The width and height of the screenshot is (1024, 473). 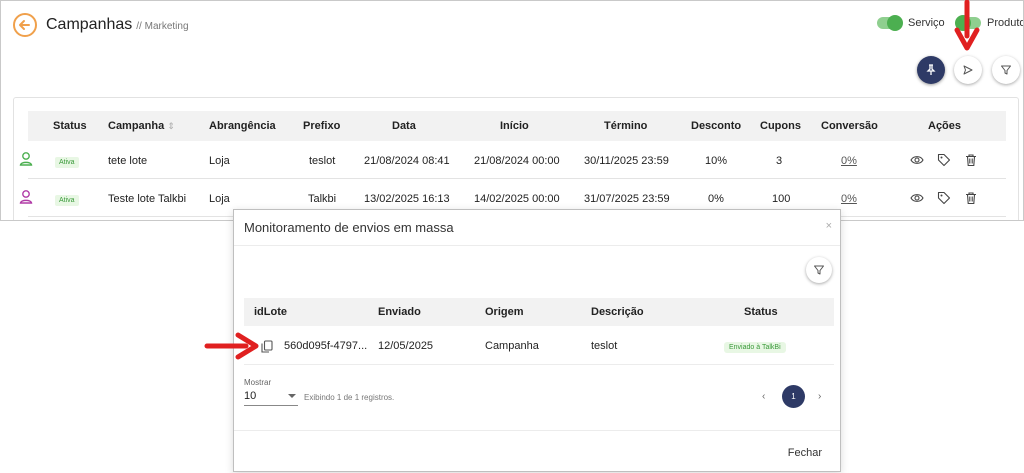 What do you see at coordinates (763, 396) in the screenshot?
I see `pager-prev-button: ‹` at bounding box center [763, 396].